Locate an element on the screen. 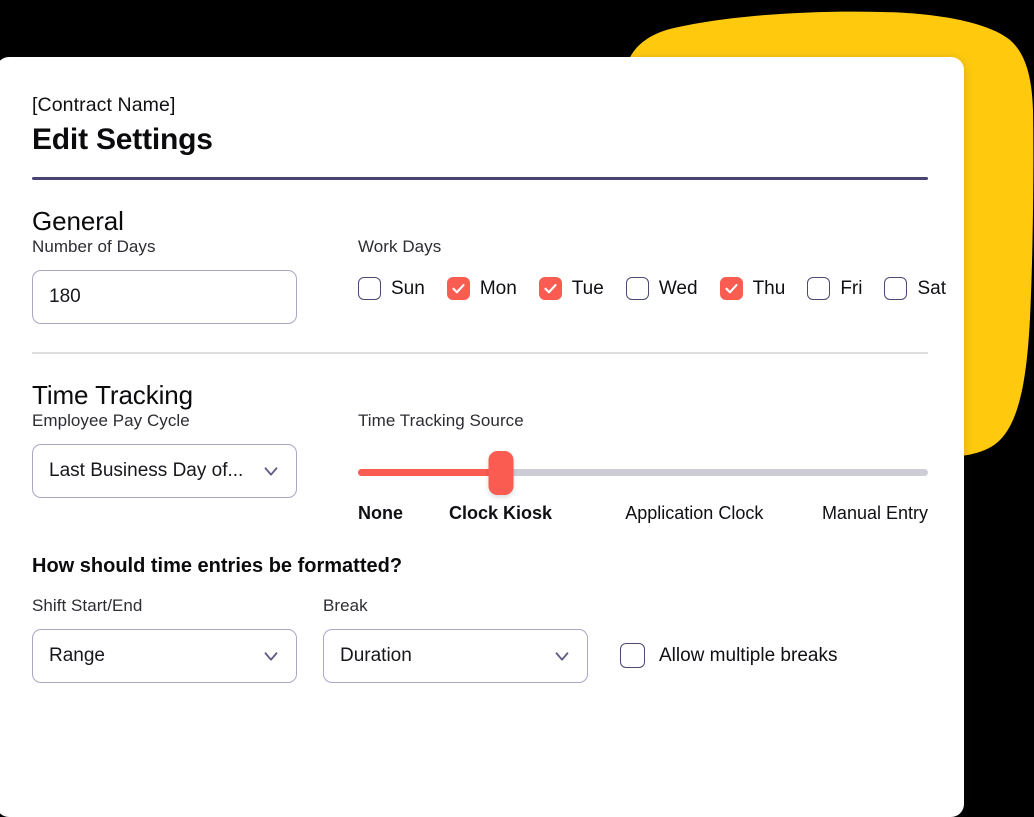 The width and height of the screenshot is (1034, 817). break-select: Duration is located at coordinates (455, 655).